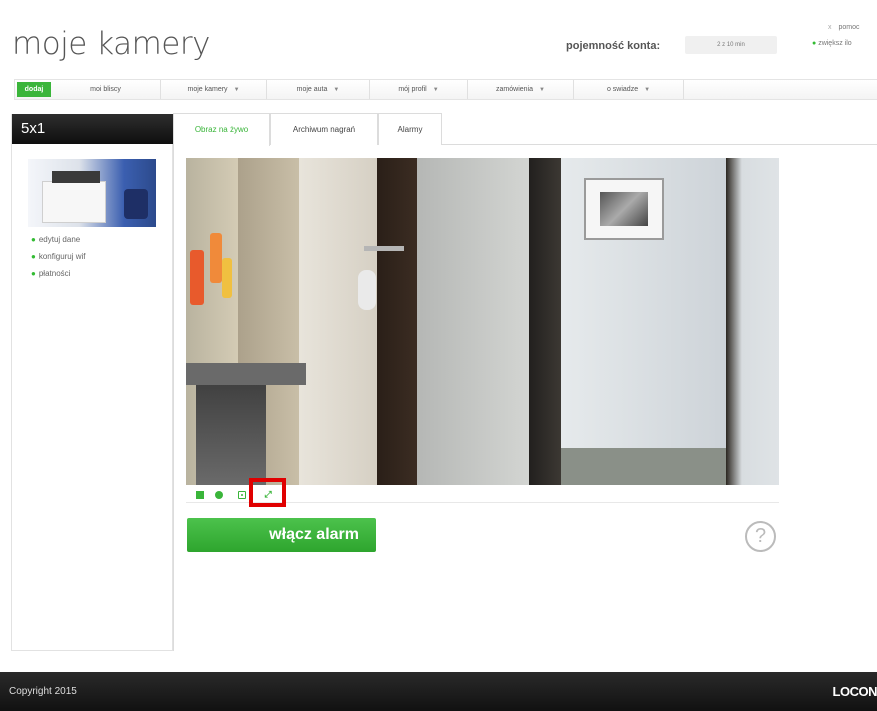  I want to click on stop-icon, so click(200, 495).